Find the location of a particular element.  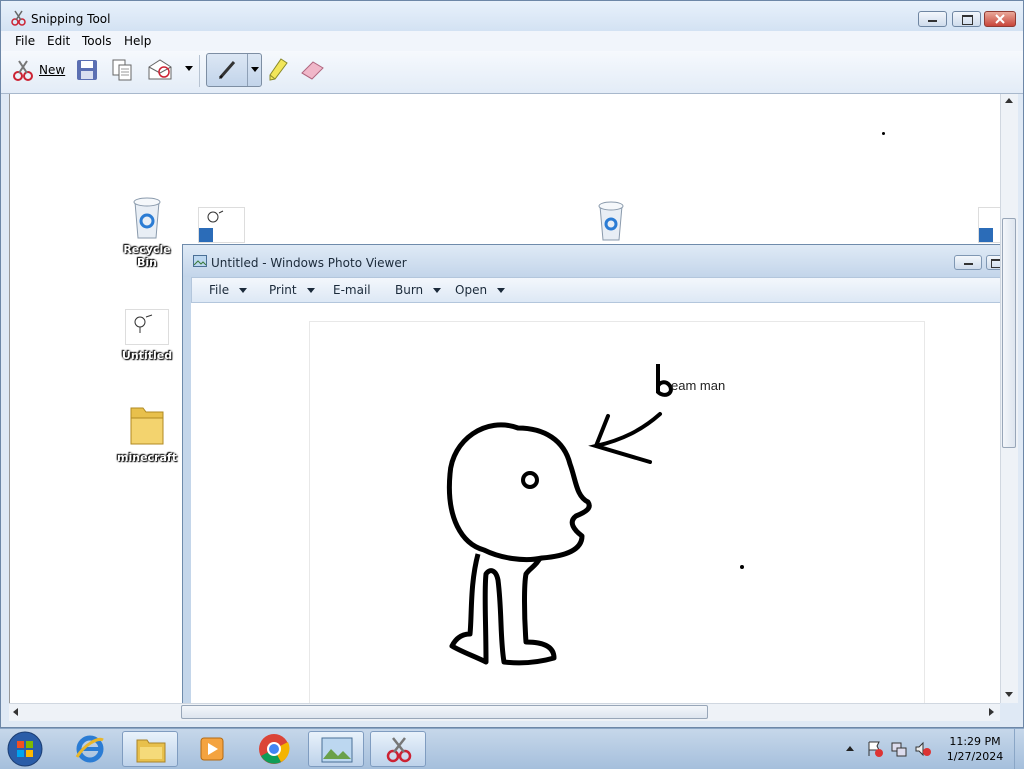

taskbar-chrome is located at coordinates (274, 749).